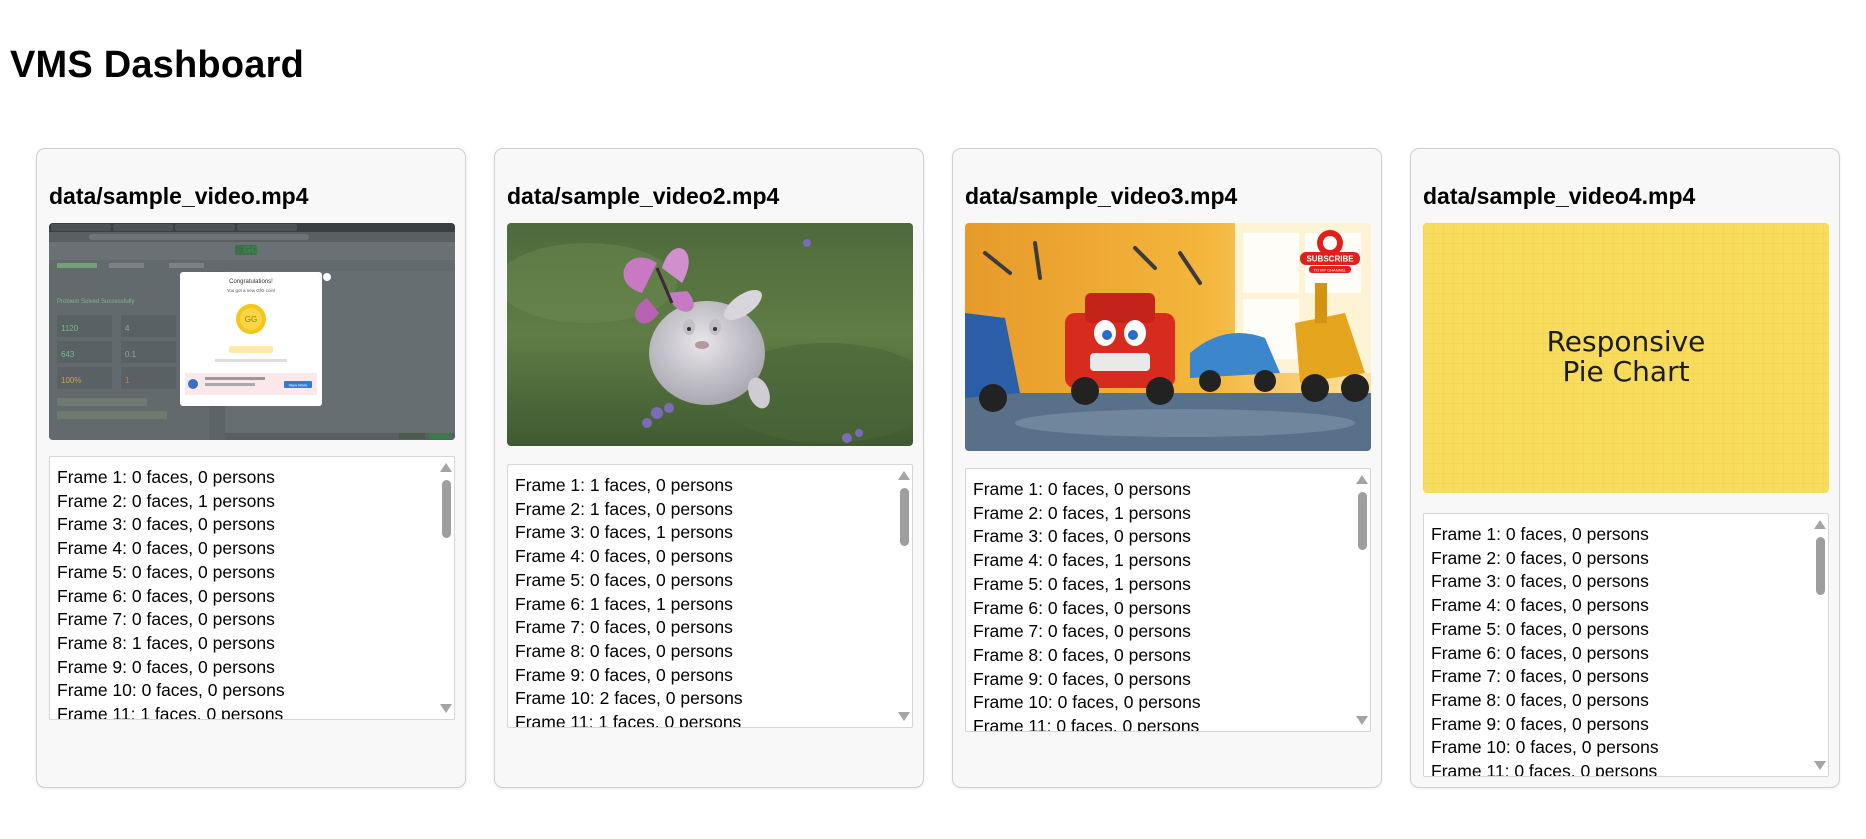 Image resolution: width=1866 pixels, height=839 pixels. What do you see at coordinates (127, 380) in the screenshot?
I see `svg-text: 1` at bounding box center [127, 380].